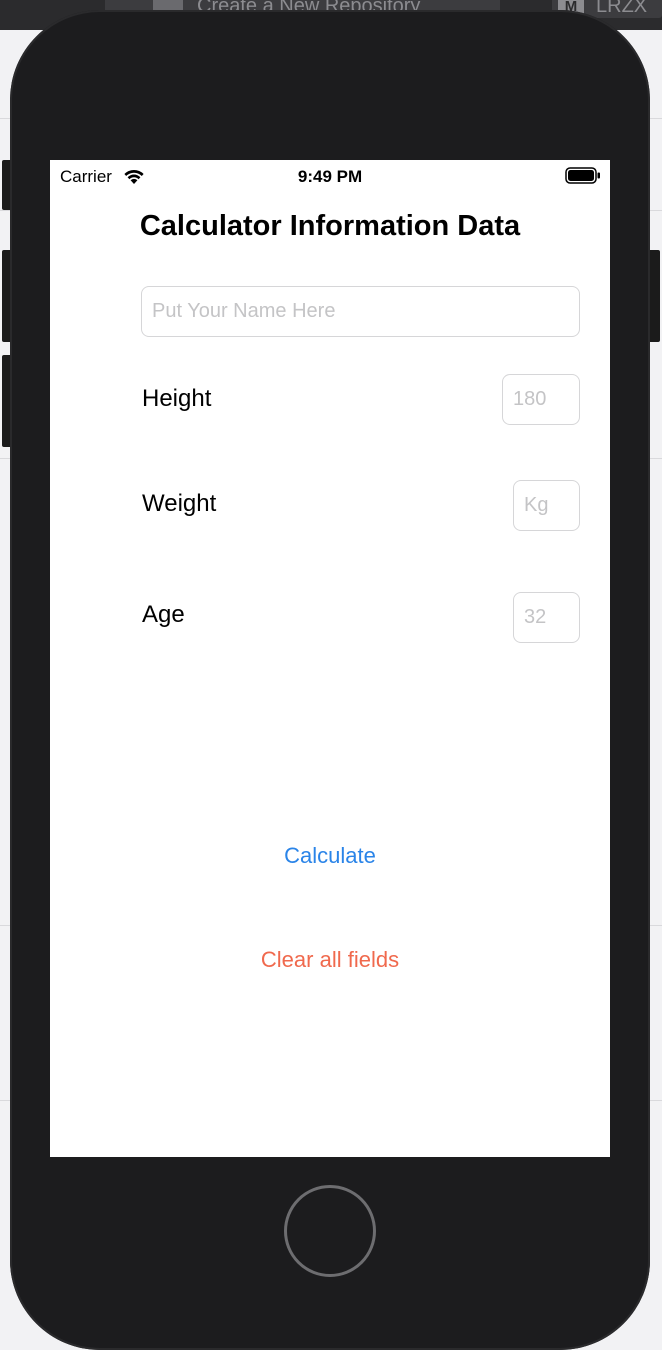  Describe the element at coordinates (622, 8) in the screenshot. I see `background-tab-user-label: LRZX` at that location.